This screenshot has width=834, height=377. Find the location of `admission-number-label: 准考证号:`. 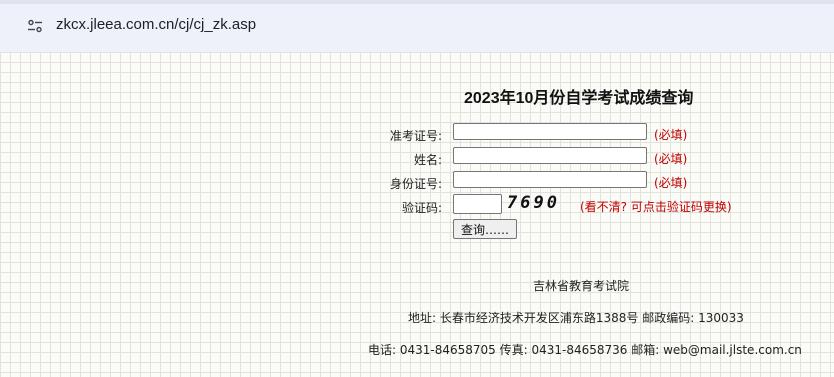

admission-number-label: 准考证号: is located at coordinates (415, 136).